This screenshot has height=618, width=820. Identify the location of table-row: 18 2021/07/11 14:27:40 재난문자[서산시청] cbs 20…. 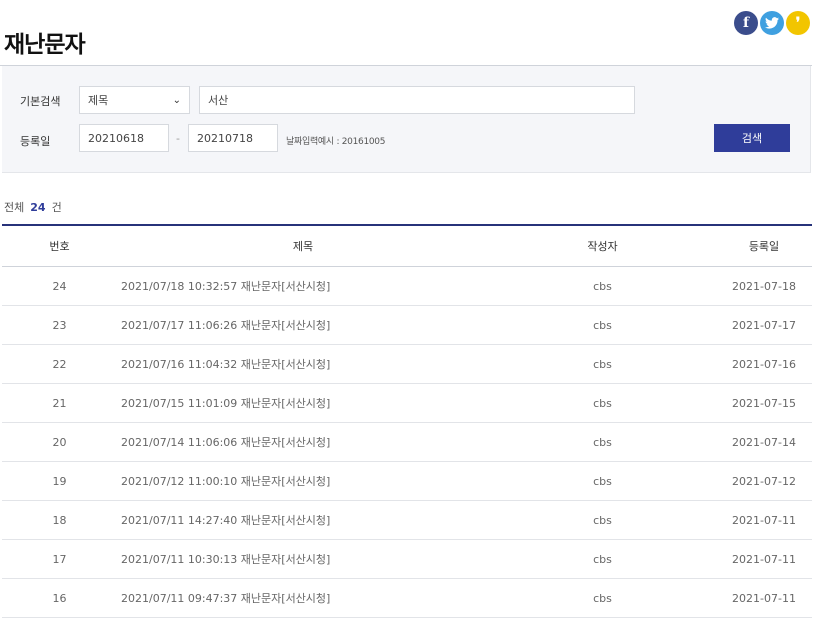
(407, 520).